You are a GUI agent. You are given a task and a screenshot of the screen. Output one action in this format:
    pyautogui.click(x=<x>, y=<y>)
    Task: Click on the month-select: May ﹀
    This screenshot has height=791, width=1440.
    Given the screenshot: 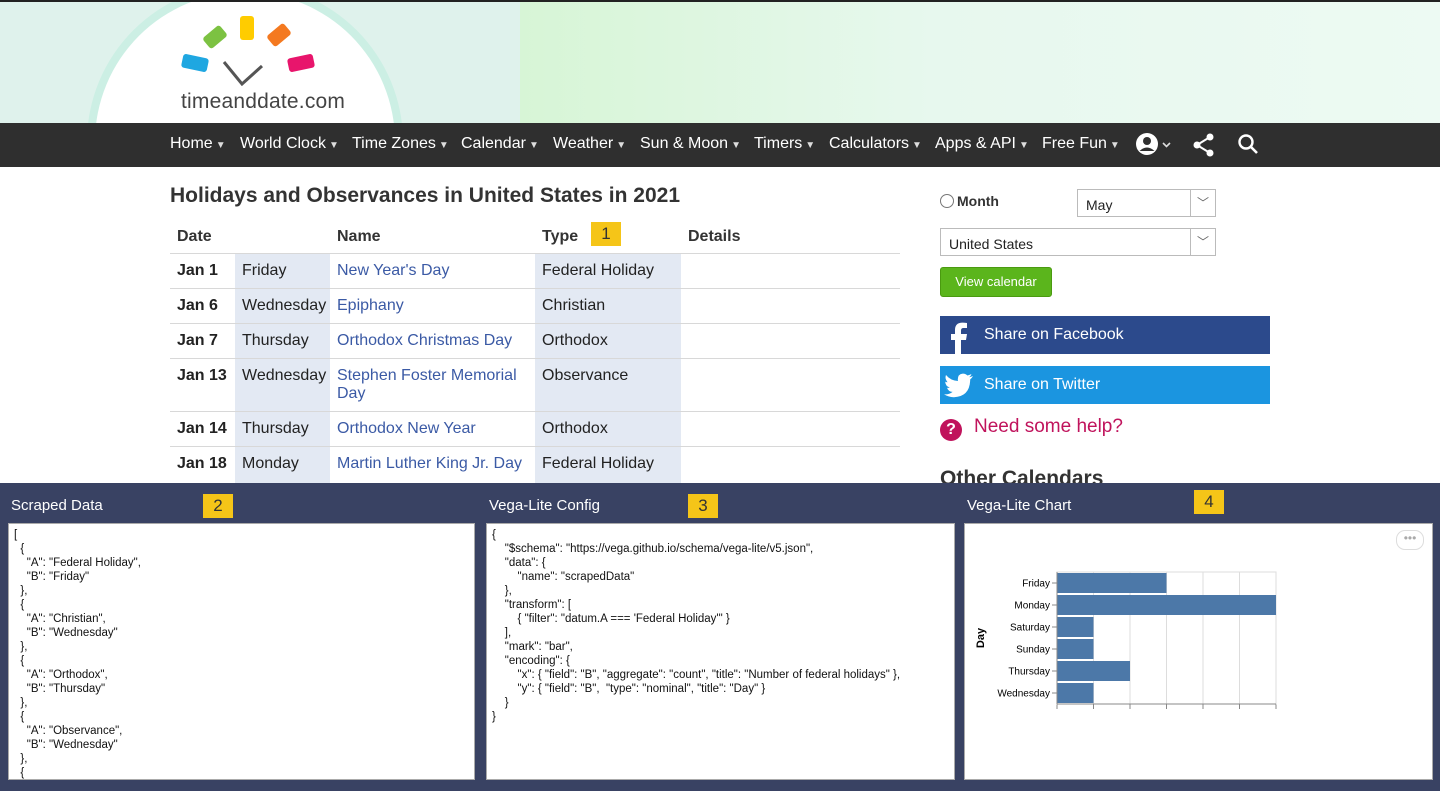 What is the action you would take?
    pyautogui.click(x=1146, y=203)
    